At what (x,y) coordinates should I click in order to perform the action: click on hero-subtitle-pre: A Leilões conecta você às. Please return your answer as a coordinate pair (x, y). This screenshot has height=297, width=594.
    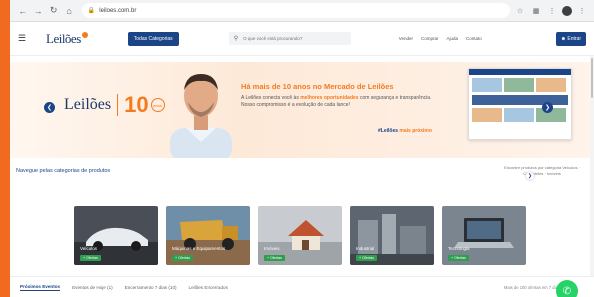
    Looking at the image, I should click on (271, 98).